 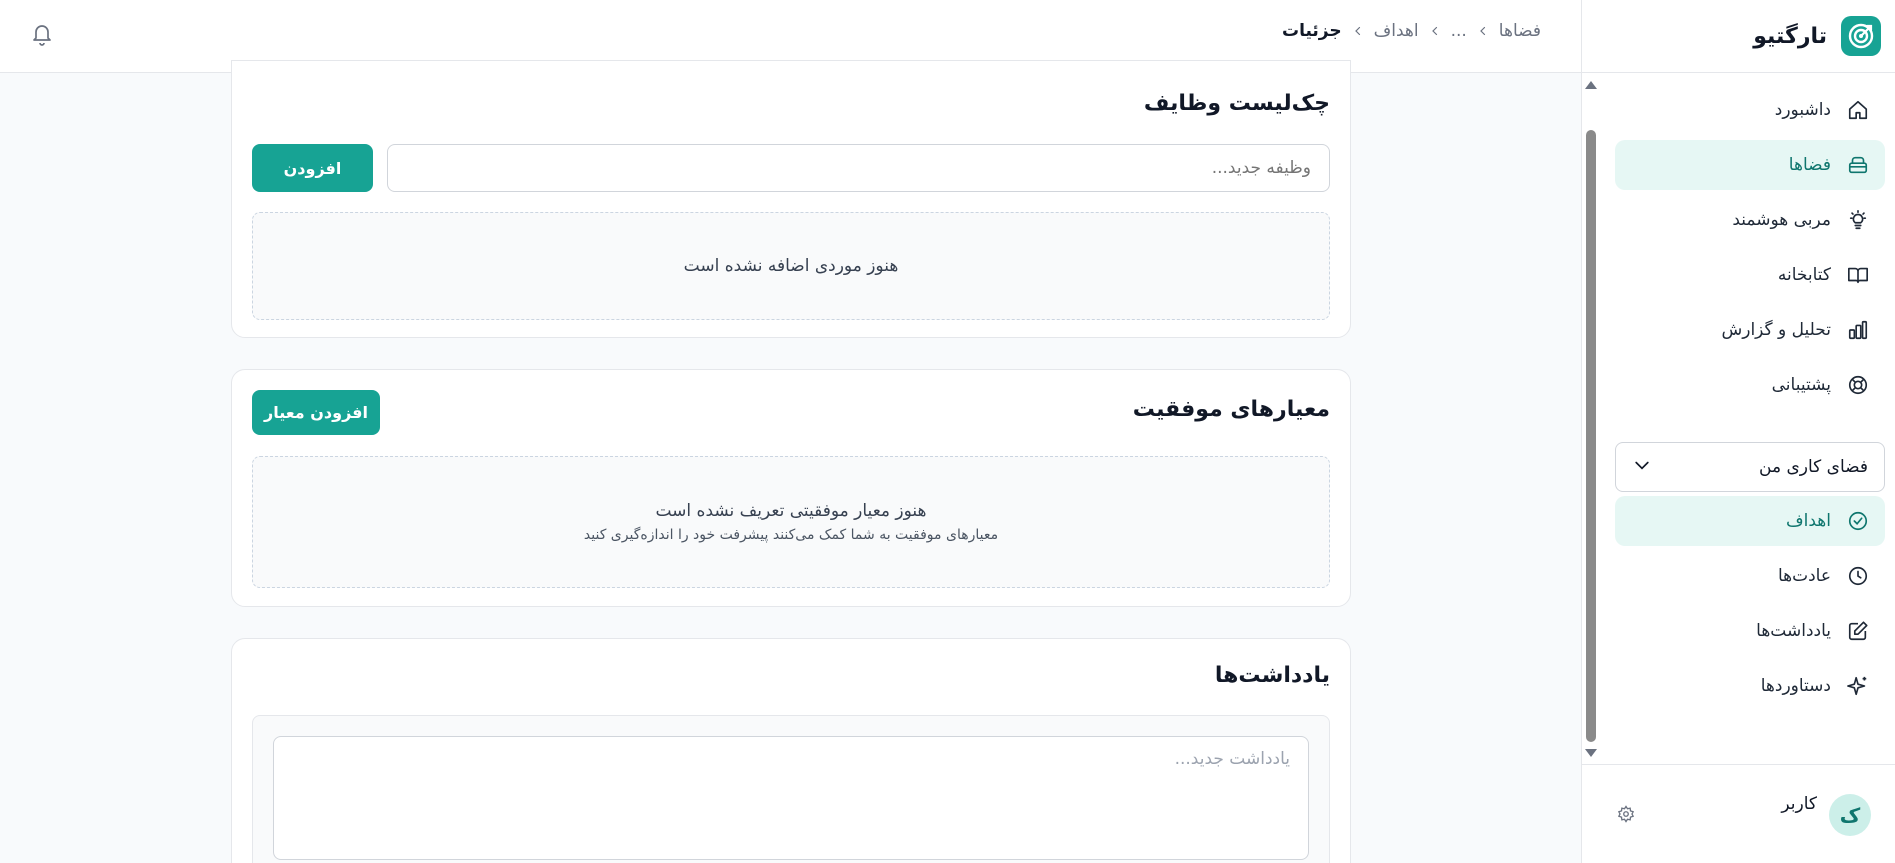 What do you see at coordinates (1858, 275) in the screenshot?
I see `book-icon` at bounding box center [1858, 275].